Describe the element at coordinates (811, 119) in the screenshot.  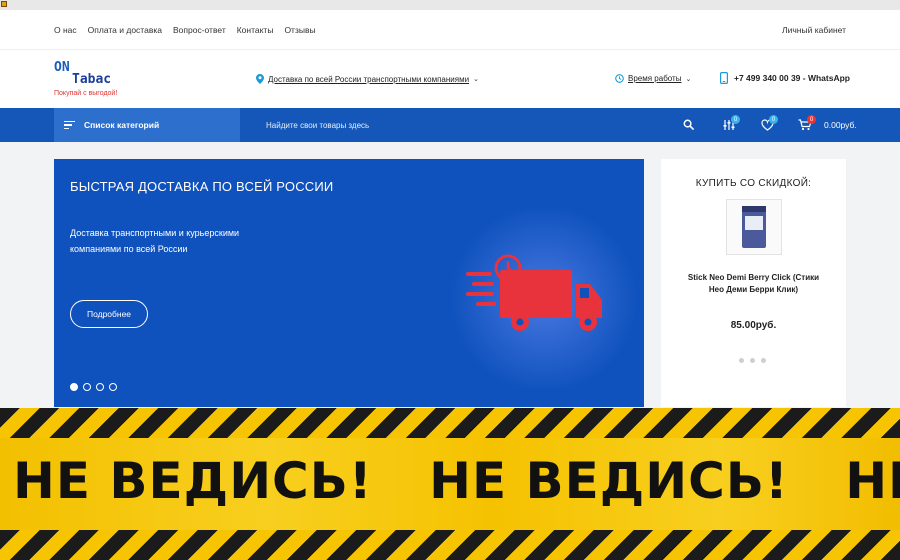
I see `cart-count-badge: 0` at that location.